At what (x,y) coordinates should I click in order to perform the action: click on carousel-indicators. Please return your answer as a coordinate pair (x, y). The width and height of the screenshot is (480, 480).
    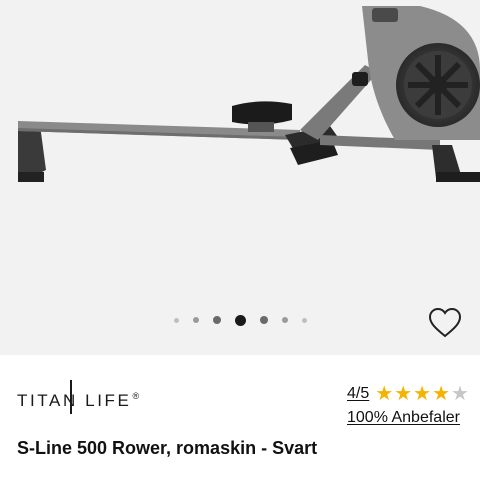
    Looking at the image, I should click on (240, 320).